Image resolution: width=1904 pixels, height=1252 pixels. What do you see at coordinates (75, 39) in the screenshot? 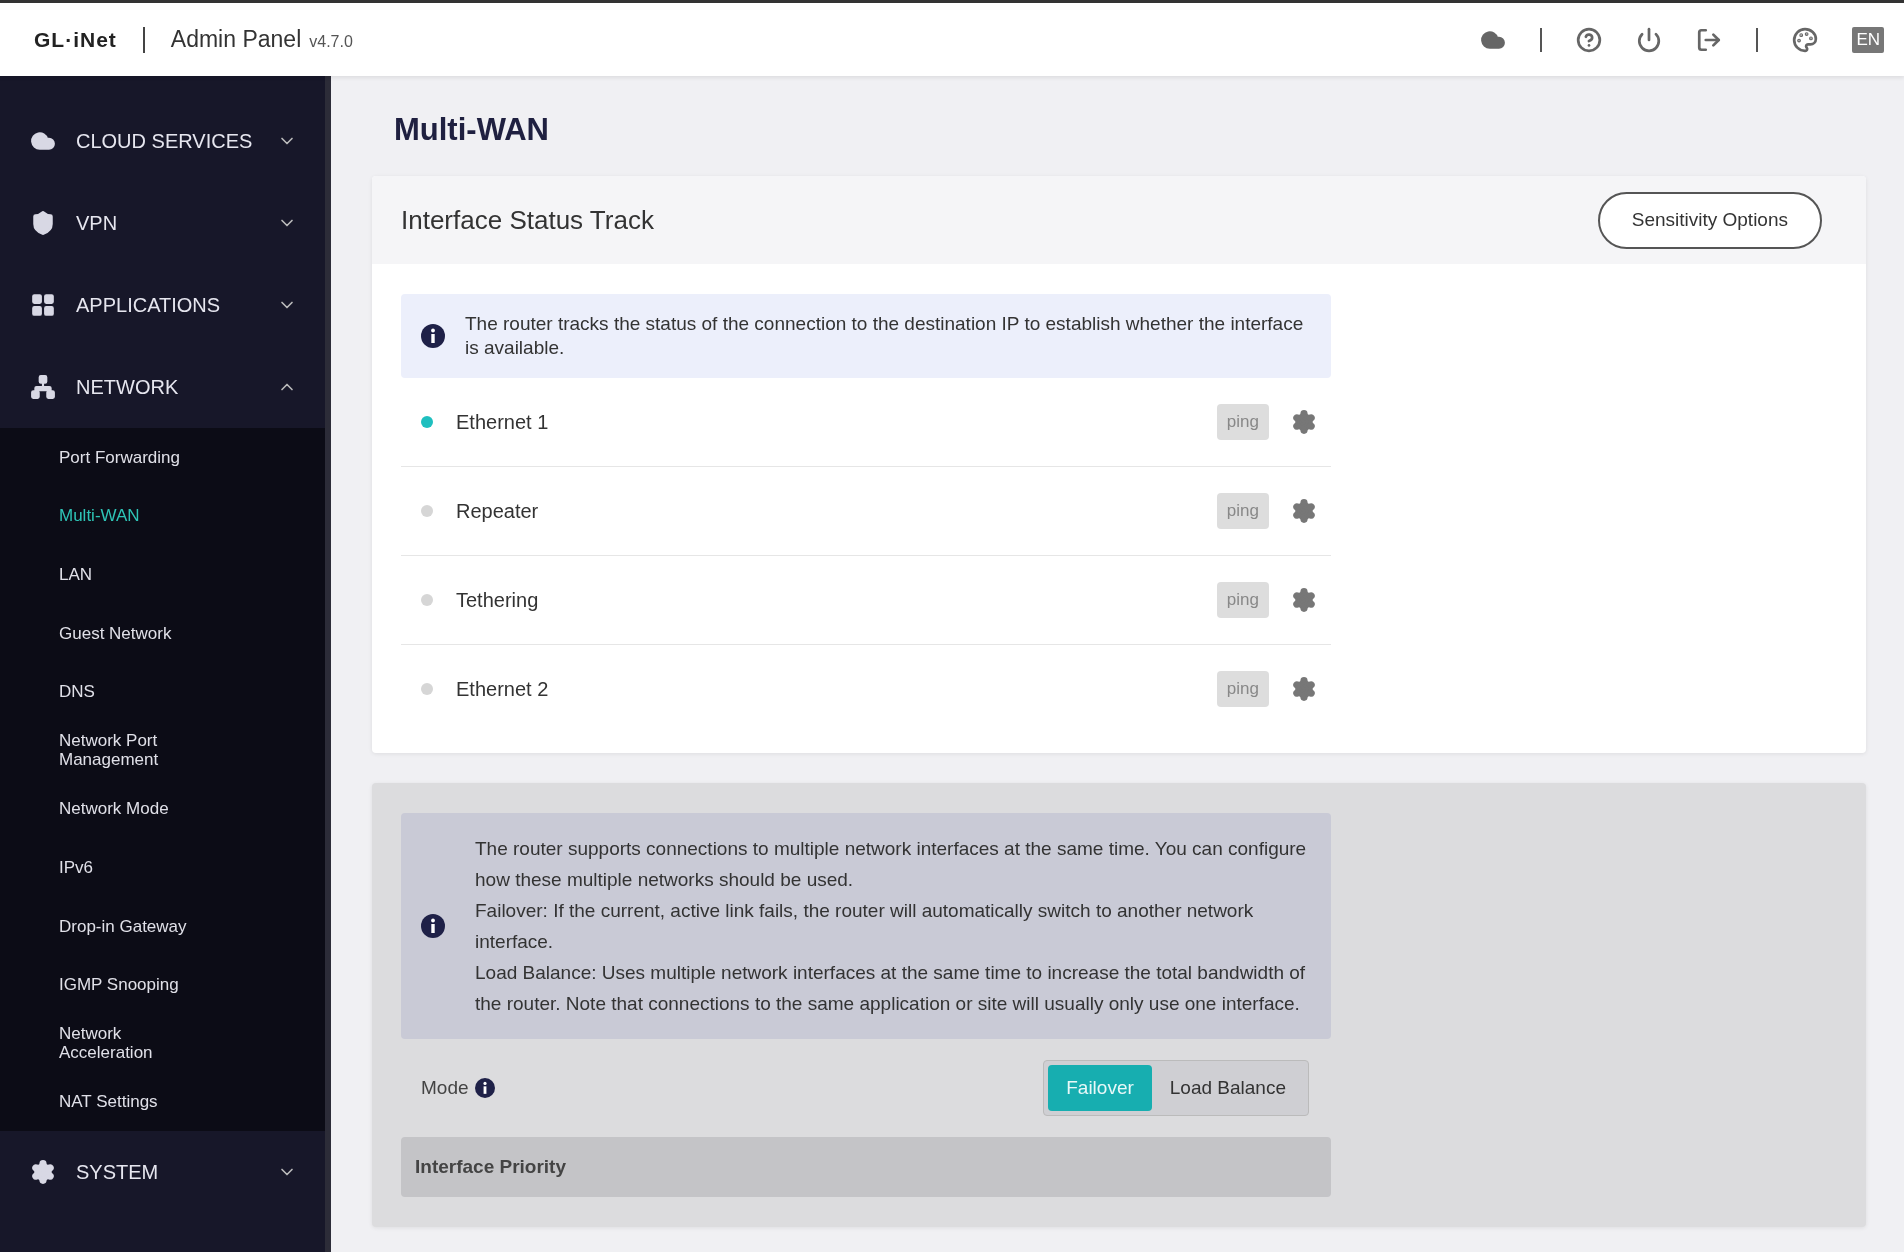
I see `logo: GL·iNet` at bounding box center [75, 39].